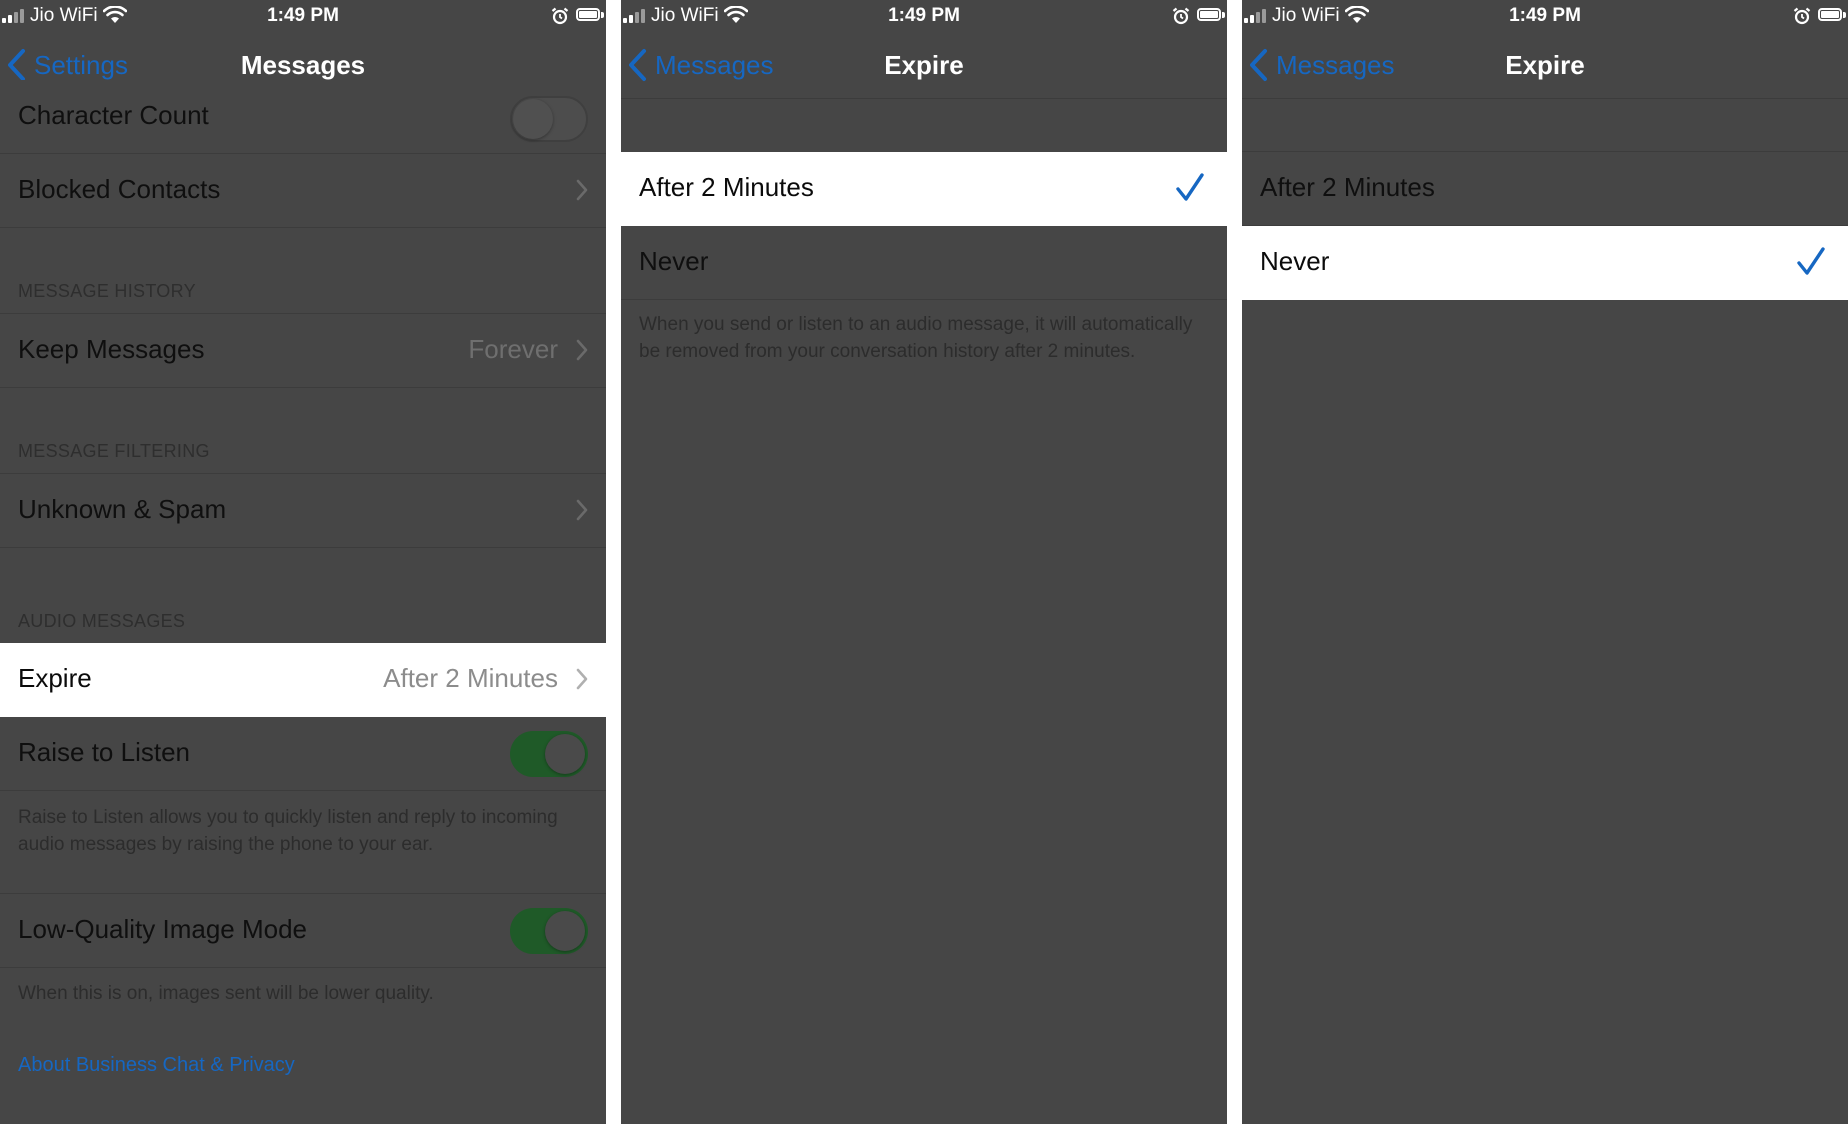  I want to click on raise-to-listen-toggle, so click(549, 754).